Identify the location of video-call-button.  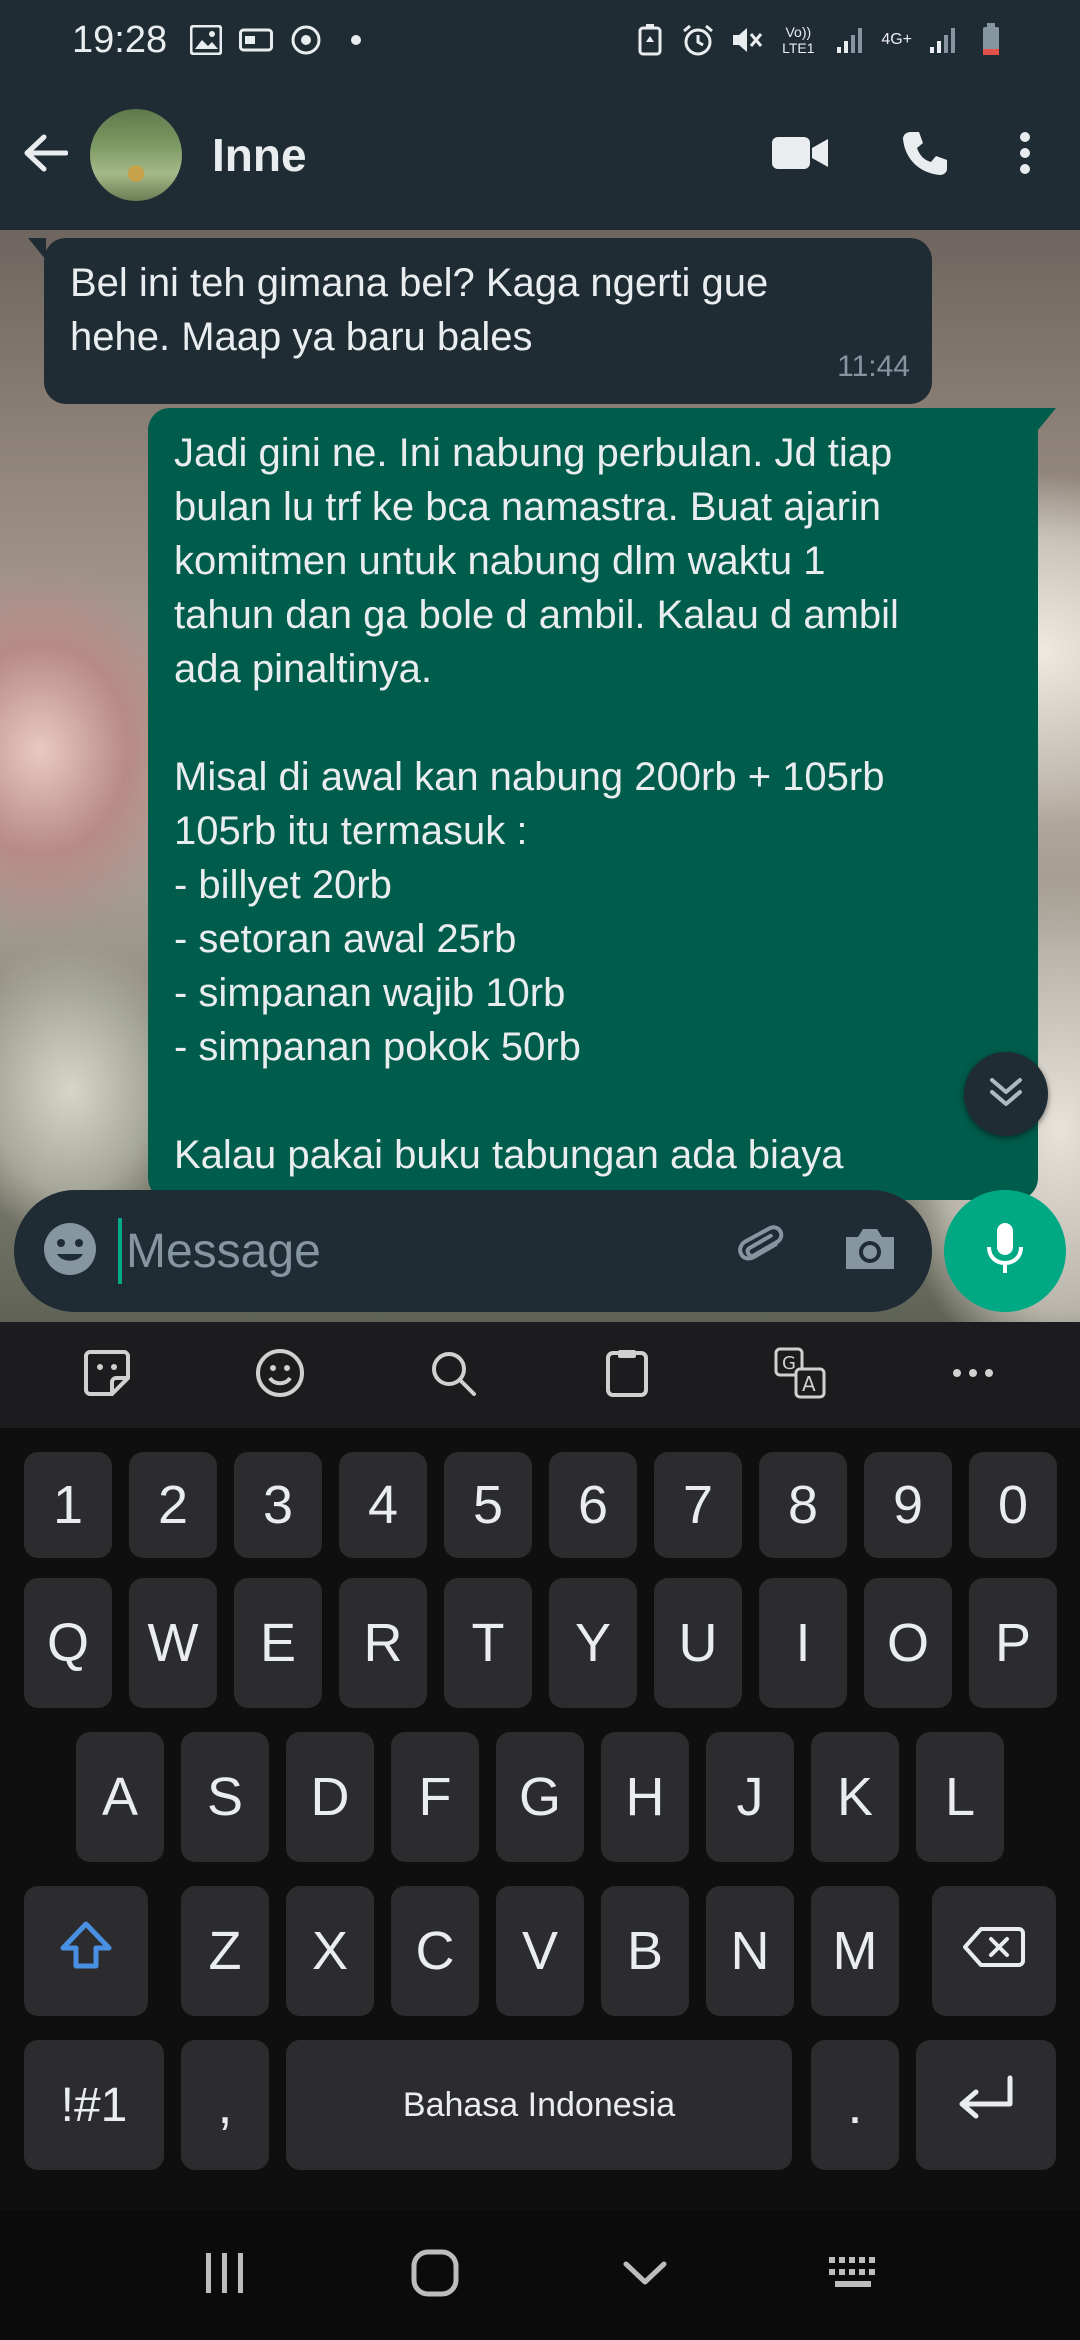
(800, 155).